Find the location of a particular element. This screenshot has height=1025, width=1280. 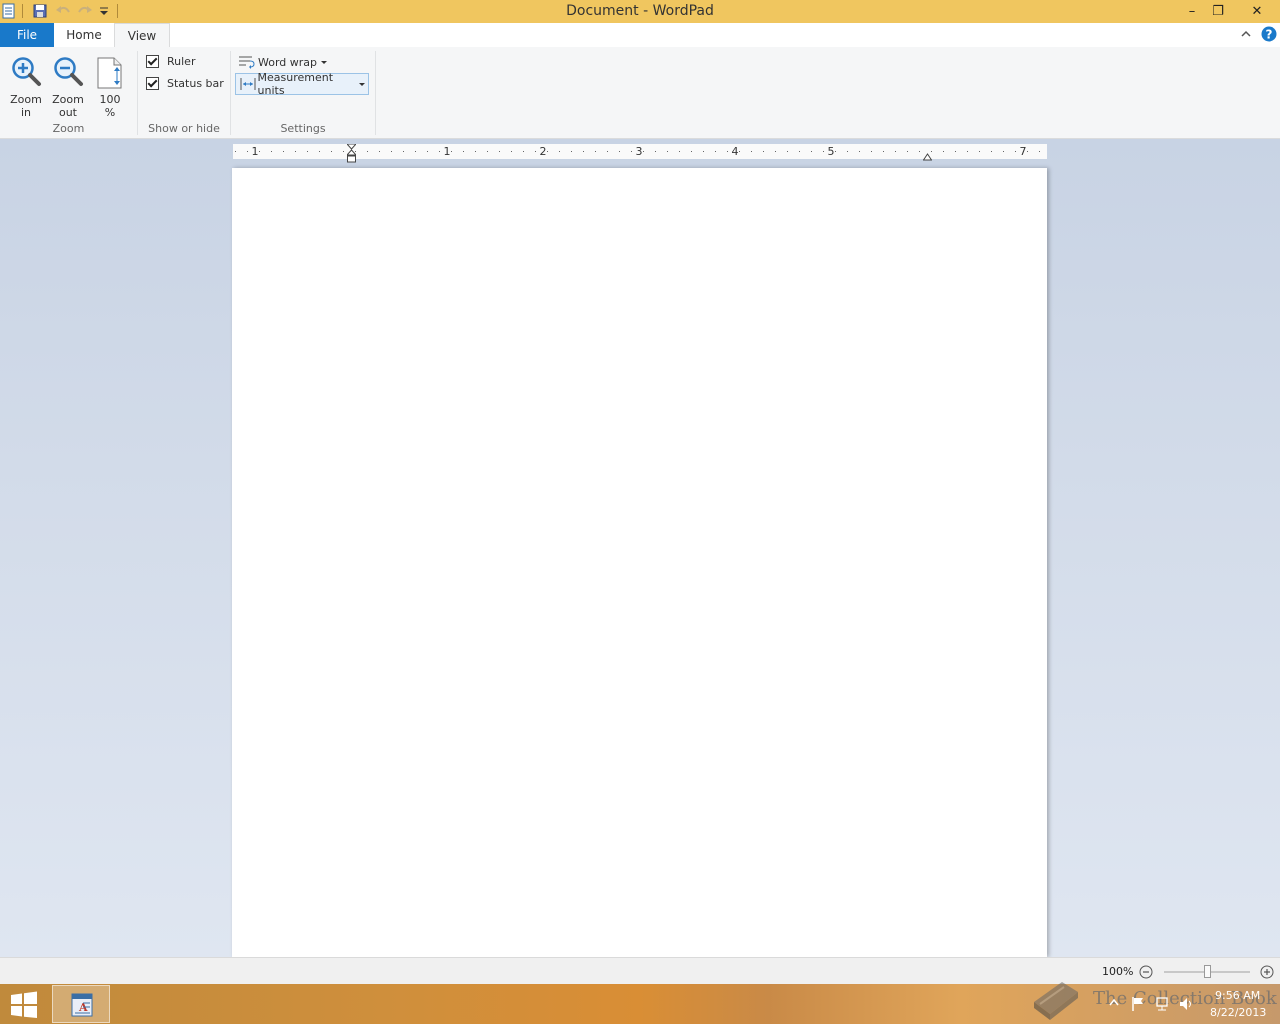

zoom-out-status-button is located at coordinates (1146, 972).